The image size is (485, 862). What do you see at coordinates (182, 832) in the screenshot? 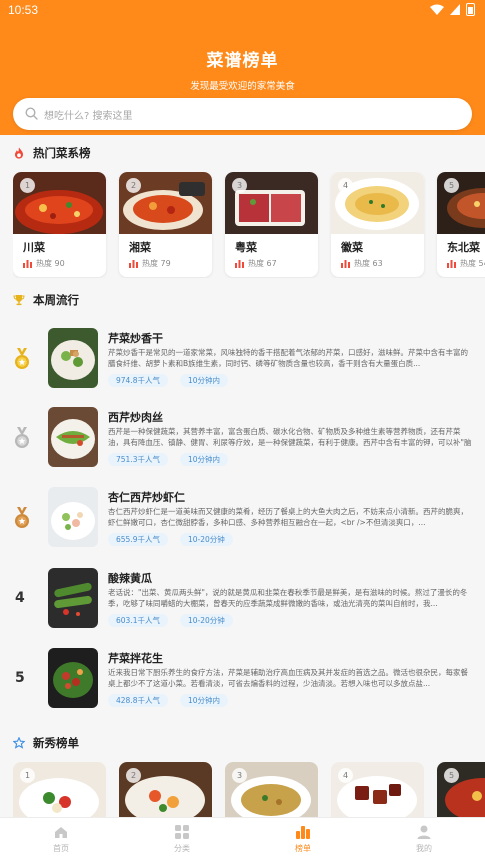
I see `grid-icon` at bounding box center [182, 832].